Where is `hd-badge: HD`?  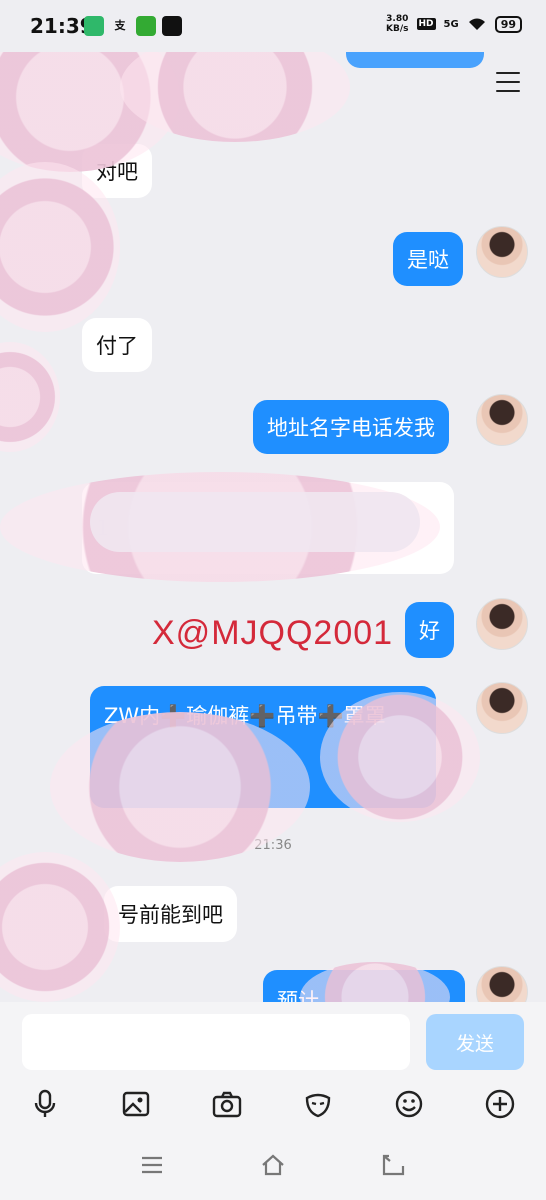
hd-badge: HD is located at coordinates (426, 24).